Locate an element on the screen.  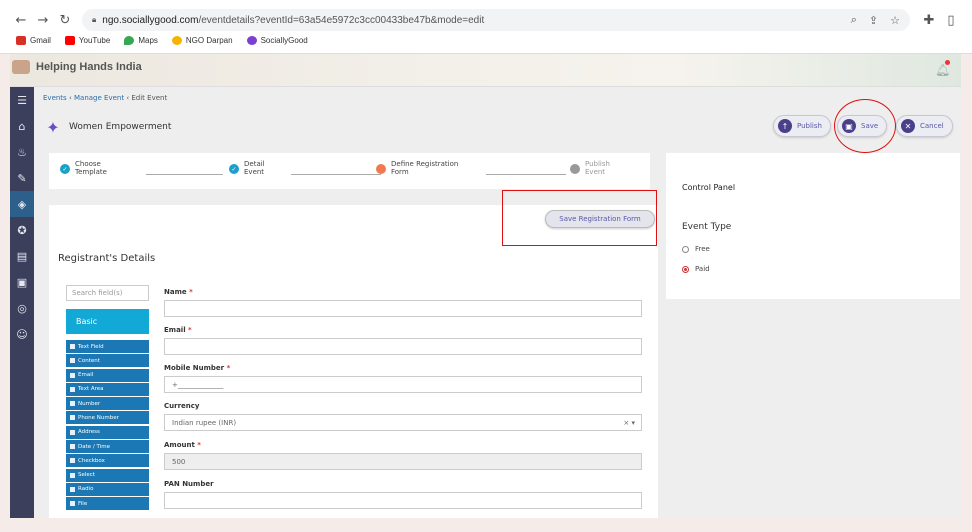
breadcrumb-events: Events is located at coordinates (55, 98).